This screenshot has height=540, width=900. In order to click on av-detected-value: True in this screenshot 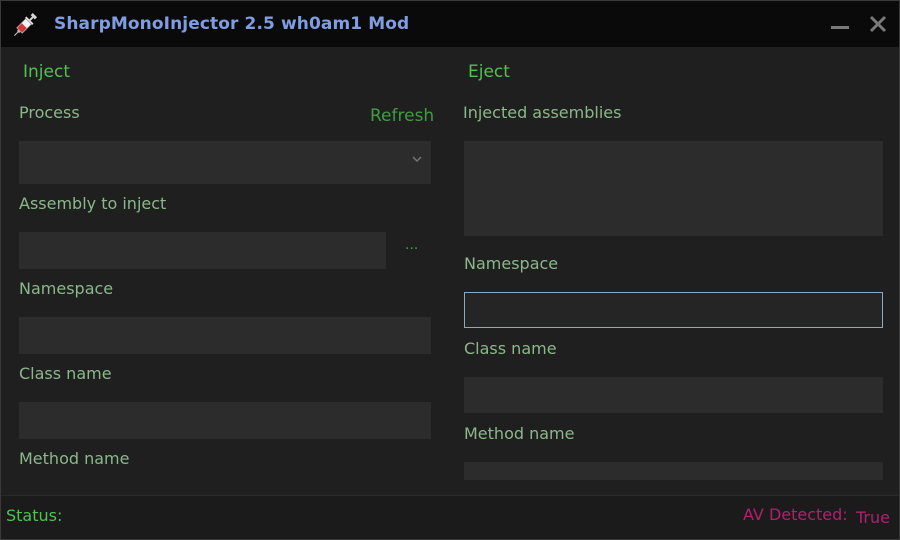, I will do `click(873, 517)`.